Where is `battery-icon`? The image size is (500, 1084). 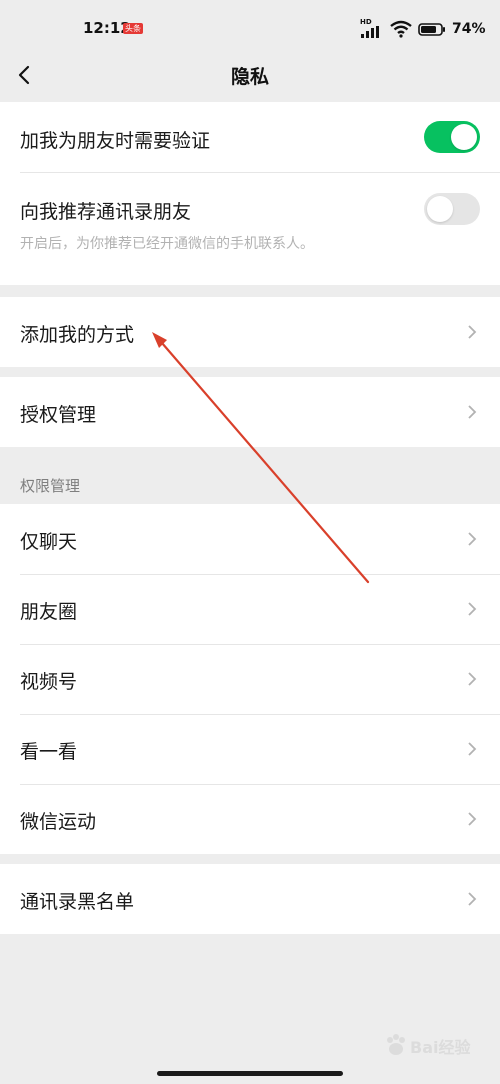
battery-icon is located at coordinates (431, 29).